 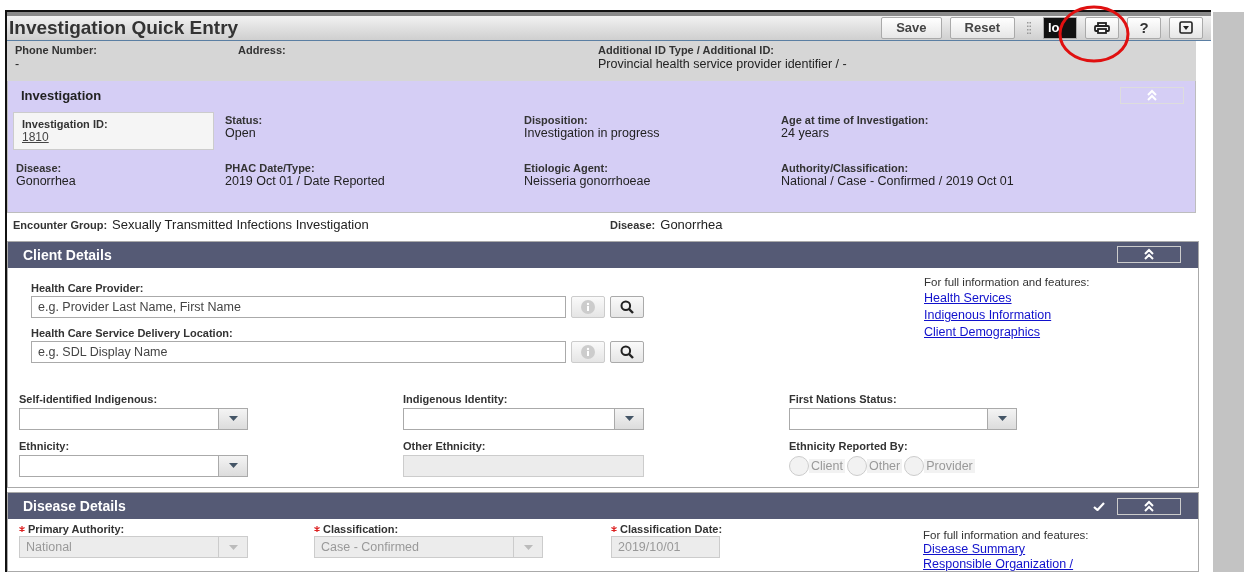 I want to click on field-value: -, so click(x=18, y=63).